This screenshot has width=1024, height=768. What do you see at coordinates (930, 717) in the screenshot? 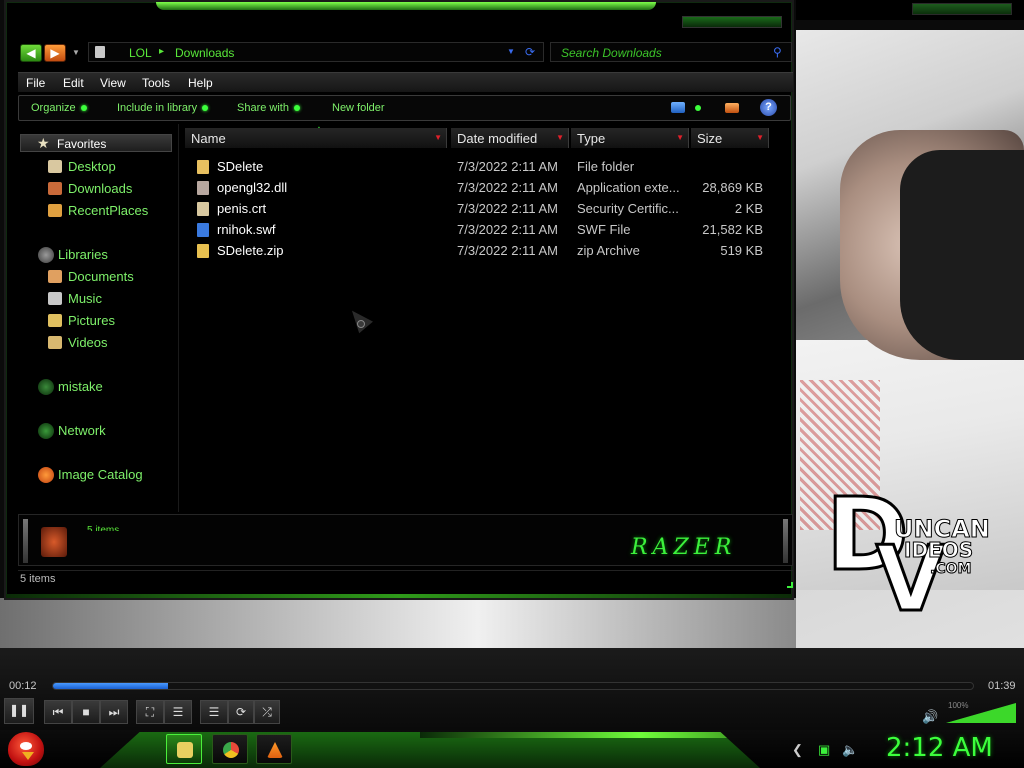
I see `volume-icon: 🔊` at bounding box center [930, 717].